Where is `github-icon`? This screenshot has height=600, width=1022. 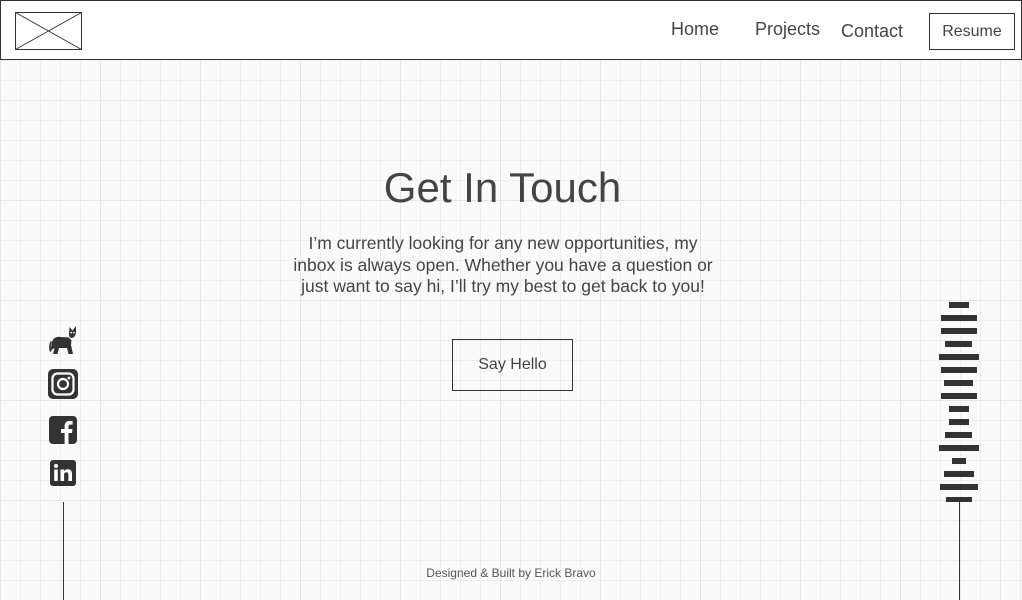
github-icon is located at coordinates (62, 340).